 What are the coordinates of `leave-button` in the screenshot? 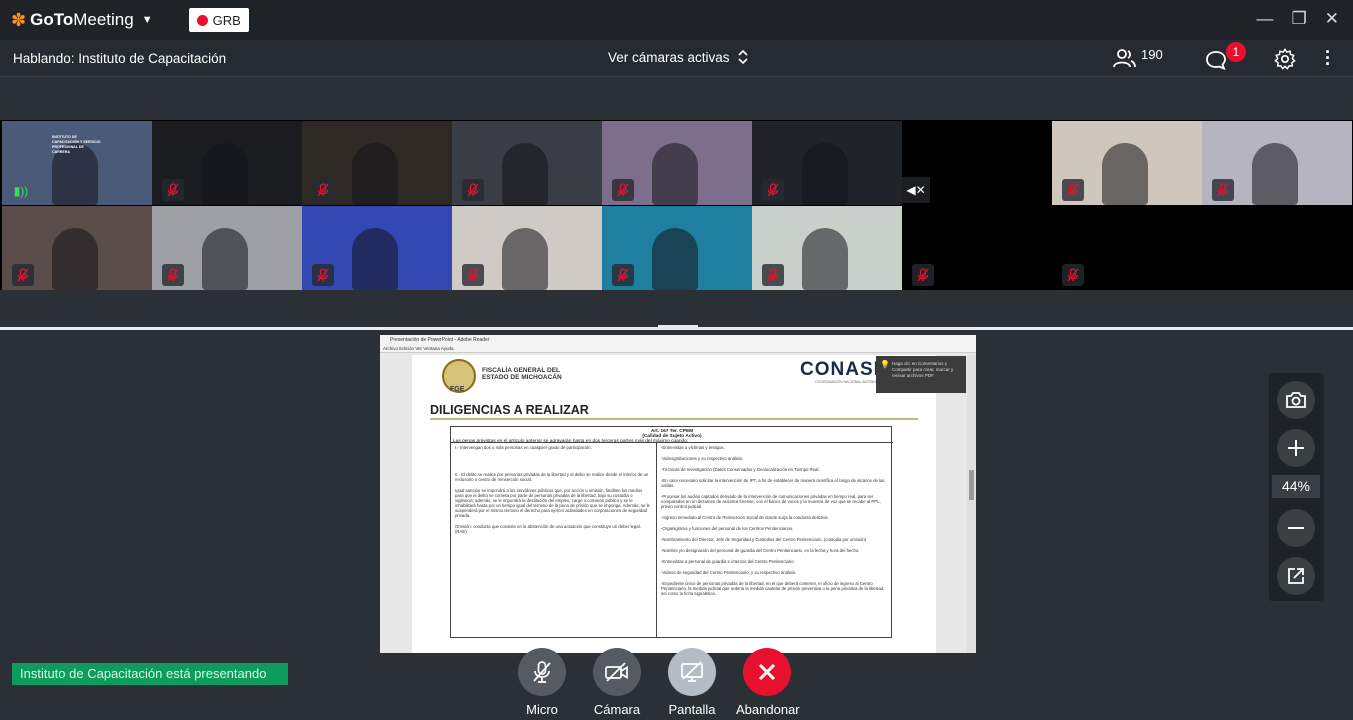 It's located at (767, 672).